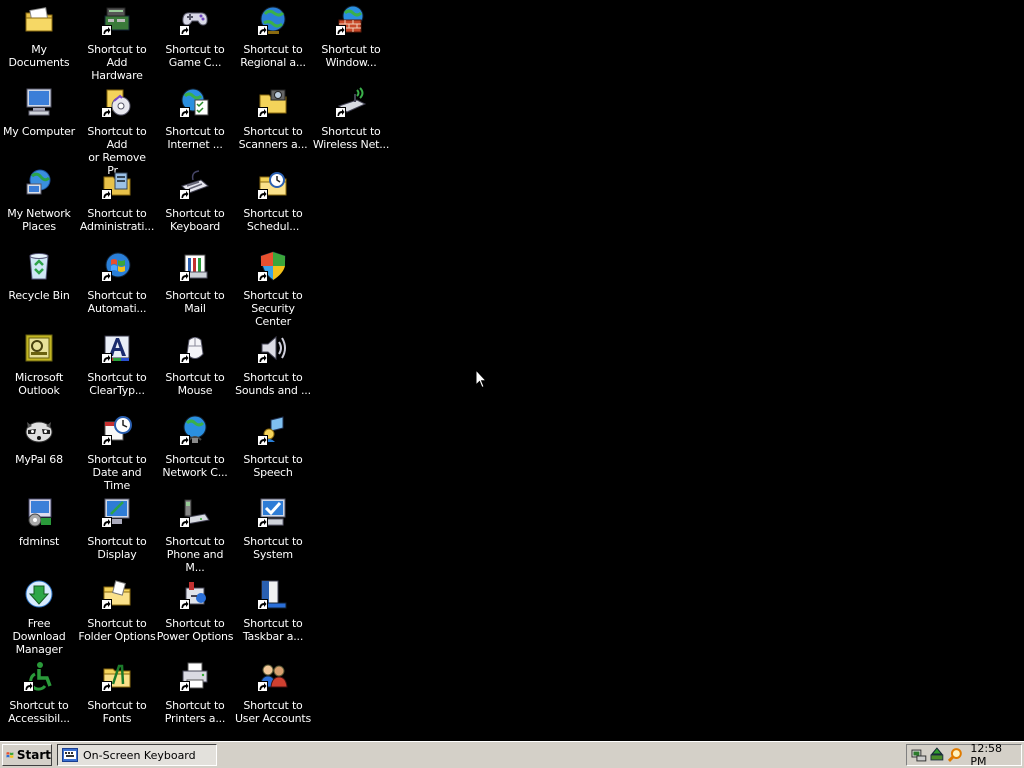 The image size is (1024, 768). Describe the element at coordinates (273, 698) in the screenshot. I see `desktop-icon: Shortcut to User Accounts` at that location.